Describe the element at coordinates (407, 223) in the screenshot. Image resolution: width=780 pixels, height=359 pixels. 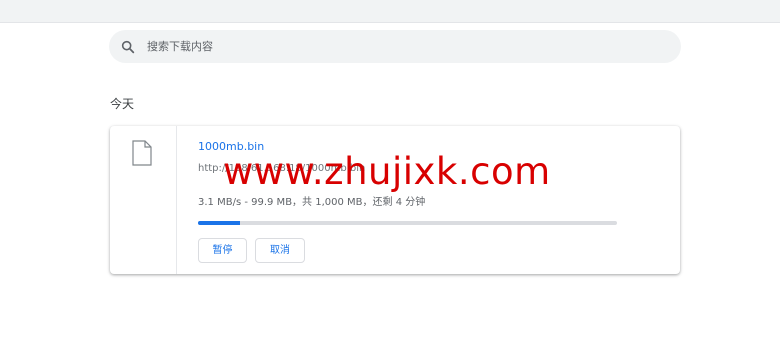
I see `download-progress-bar` at that location.